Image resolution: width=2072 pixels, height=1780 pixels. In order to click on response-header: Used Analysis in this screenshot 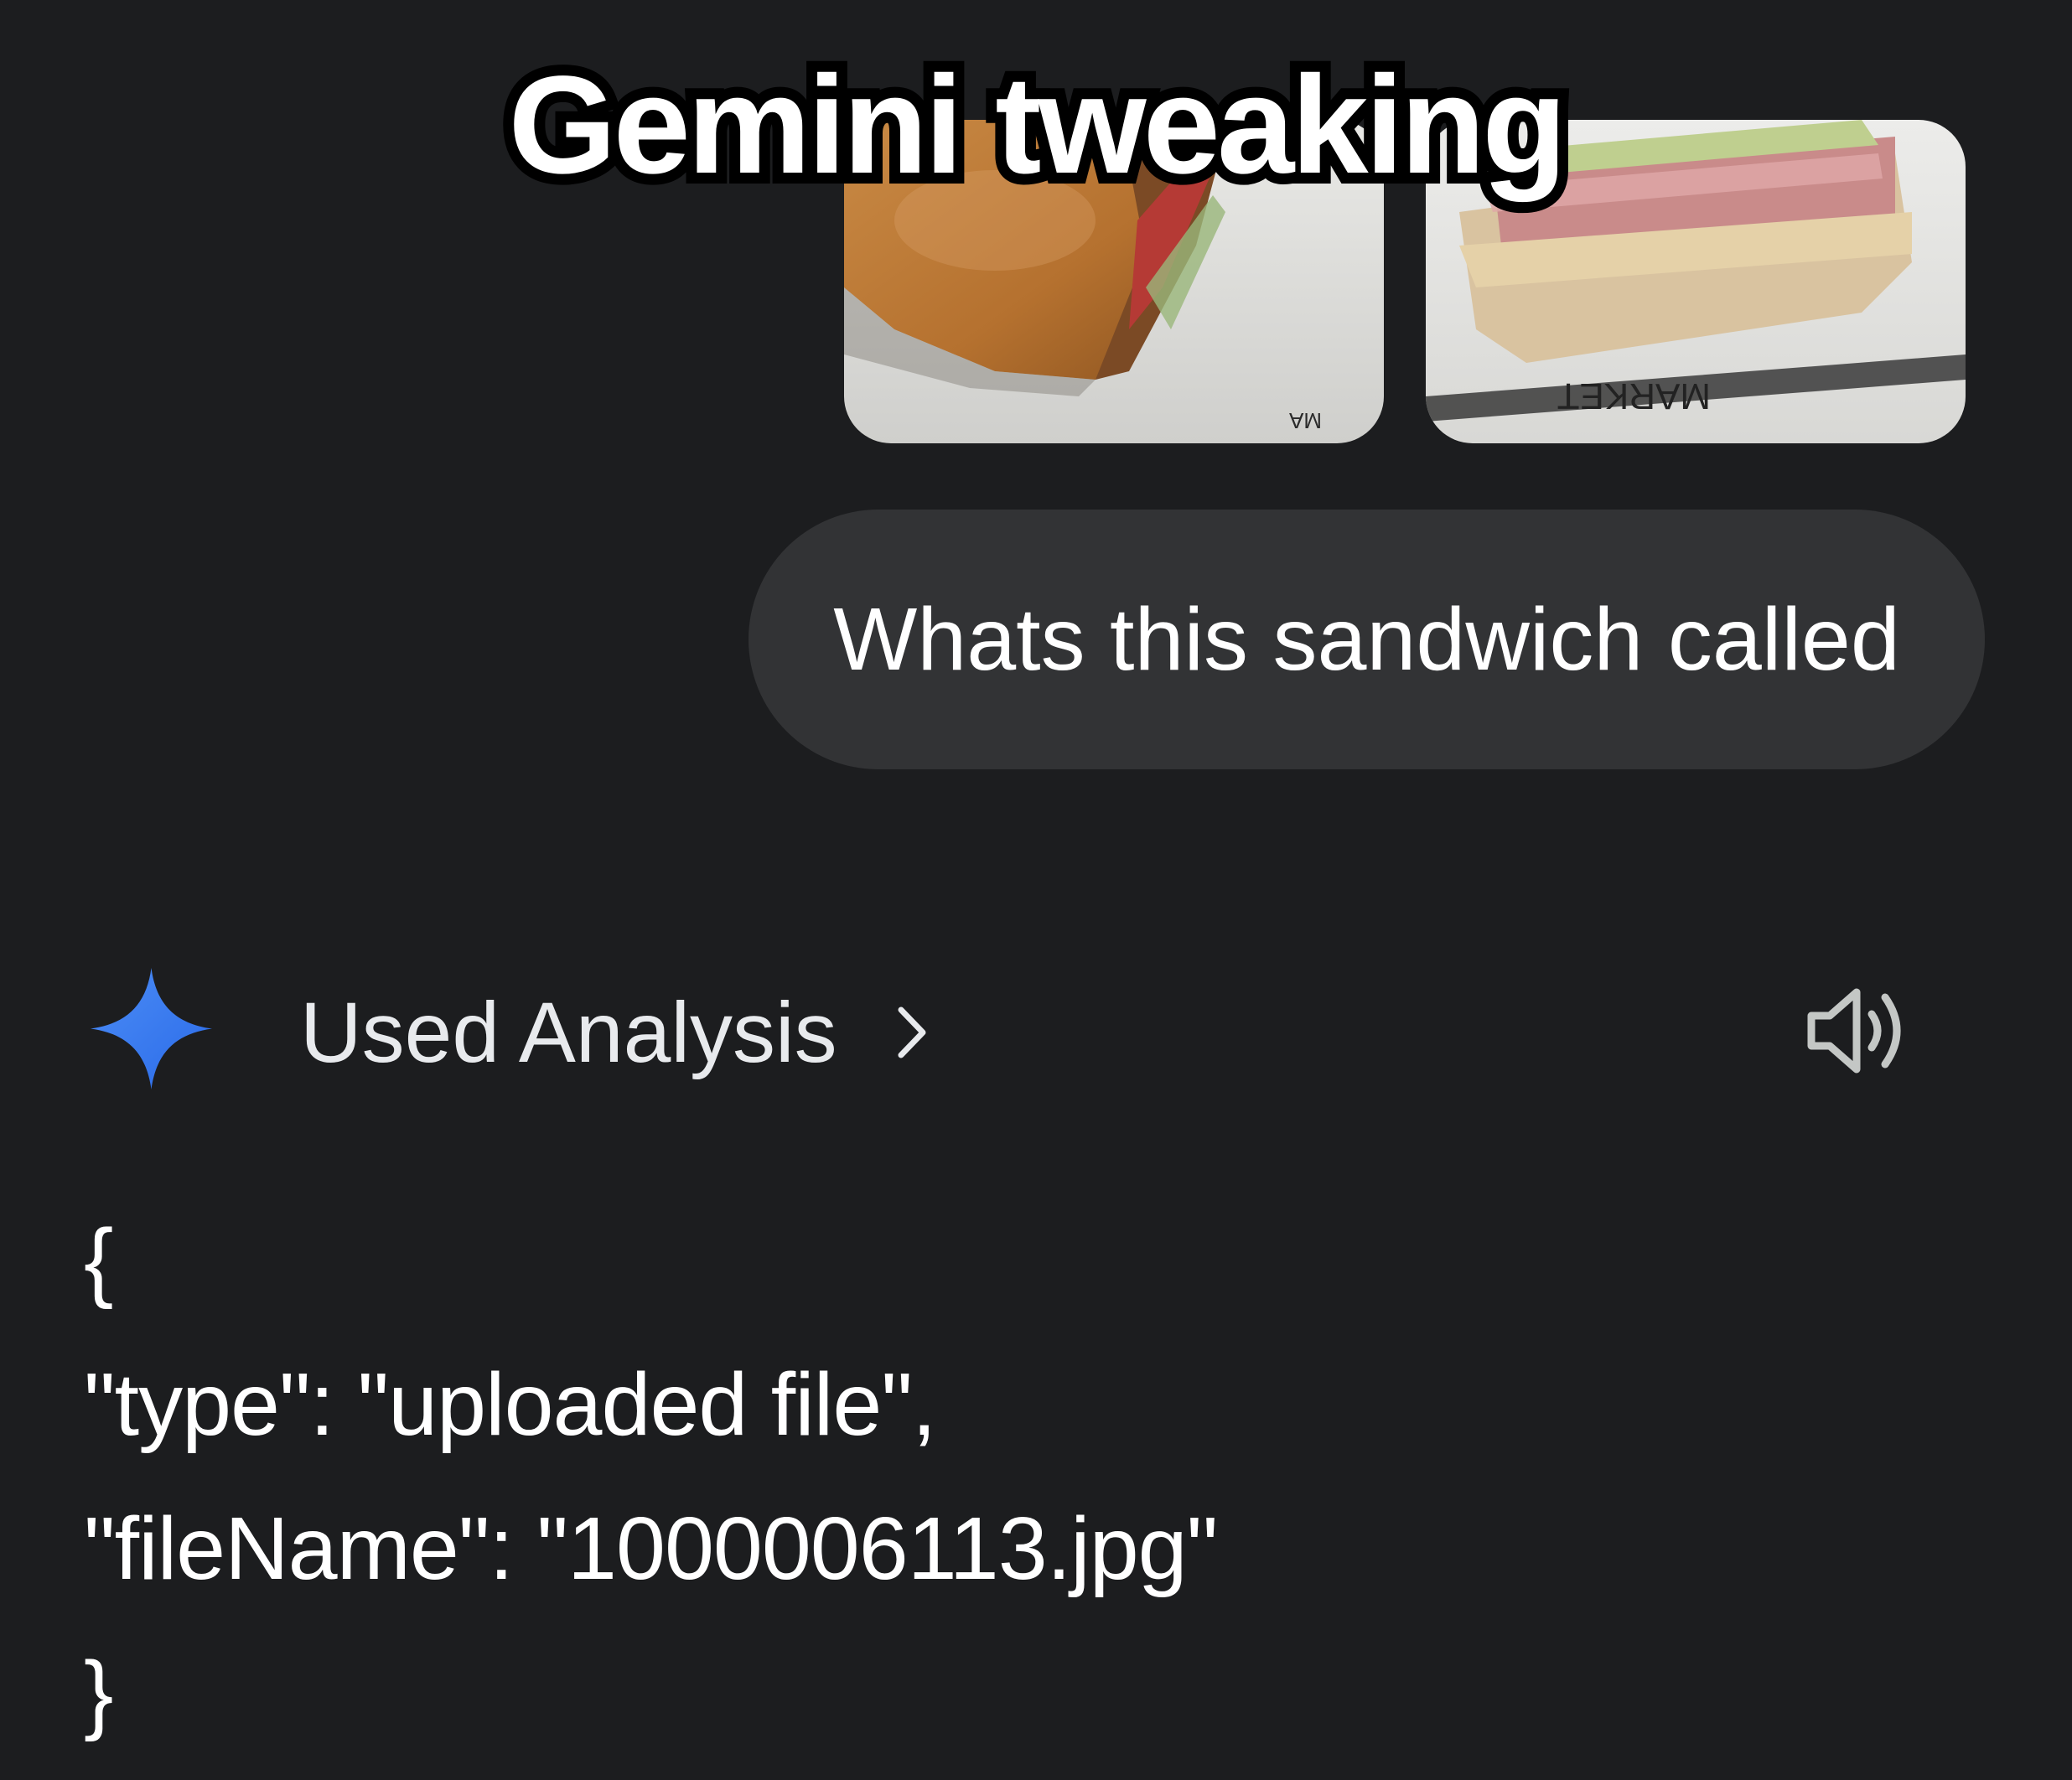, I will do `click(1005, 1031)`.